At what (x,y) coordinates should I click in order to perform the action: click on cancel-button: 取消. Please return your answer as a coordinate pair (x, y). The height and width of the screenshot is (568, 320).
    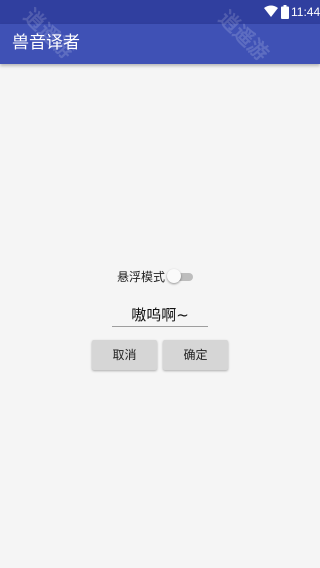
    Looking at the image, I should click on (124, 355).